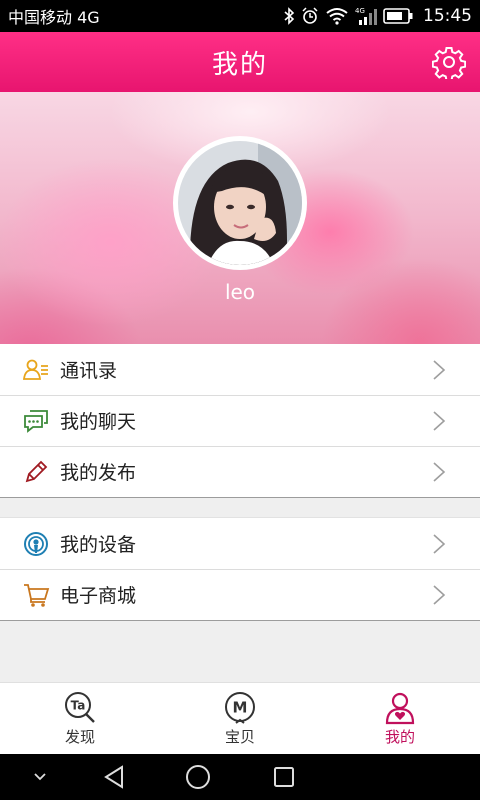  What do you see at coordinates (366, 16) in the screenshot?
I see `signal-icon: 4G` at bounding box center [366, 16].